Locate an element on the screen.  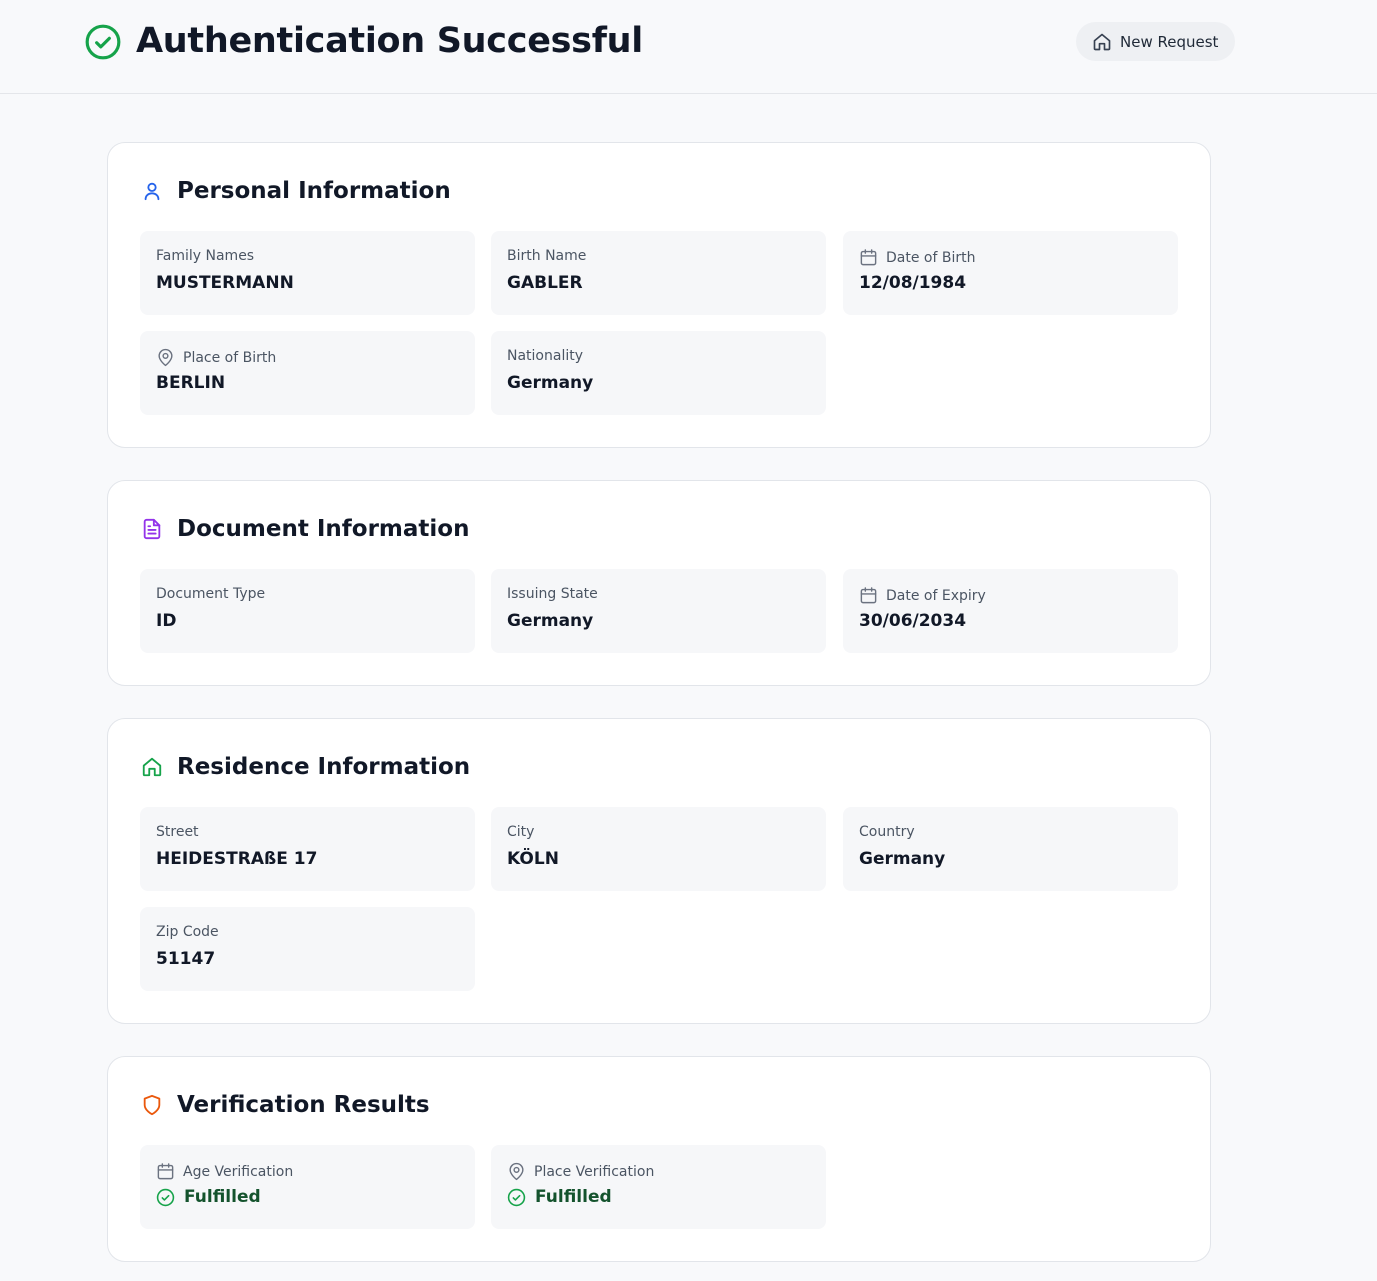
card-header: Personal Information is located at coordinates (296, 191).